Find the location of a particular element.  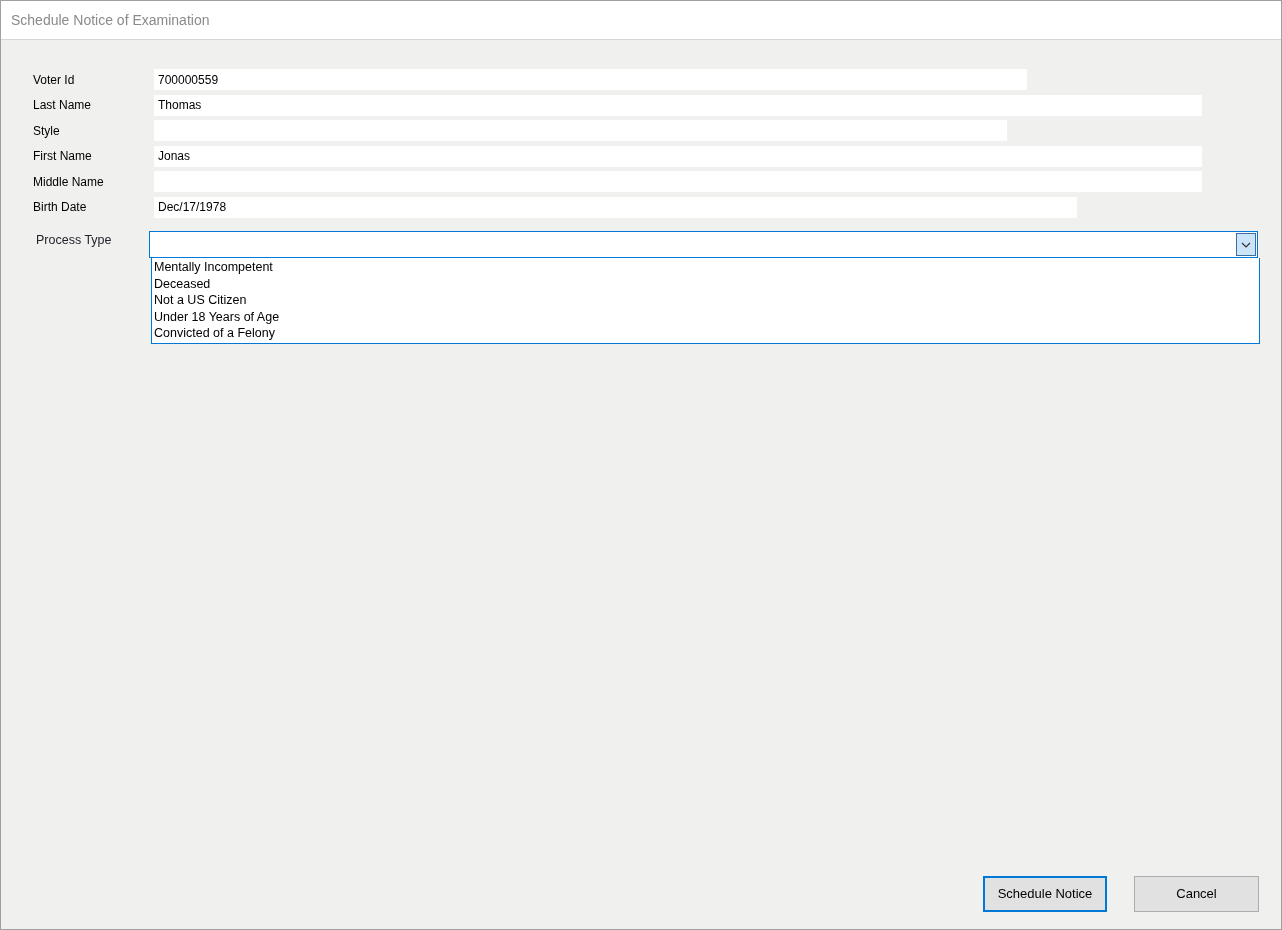

text-field: Jonas is located at coordinates (678, 156).